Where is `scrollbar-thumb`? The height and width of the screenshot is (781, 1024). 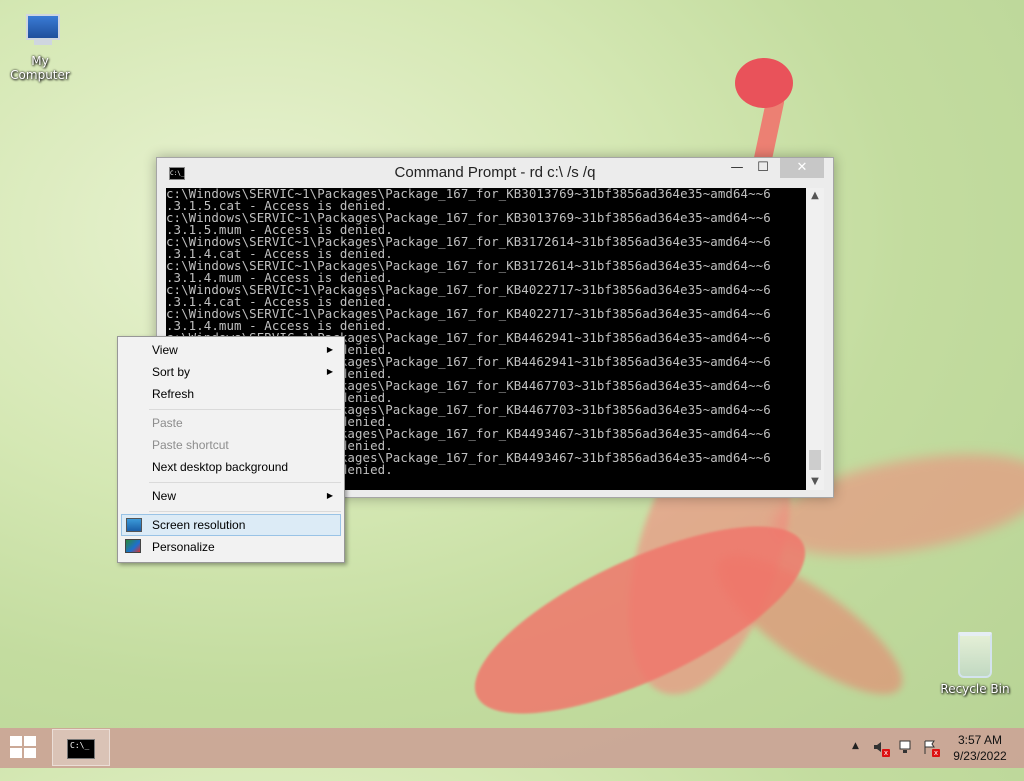 scrollbar-thumb is located at coordinates (815, 460).